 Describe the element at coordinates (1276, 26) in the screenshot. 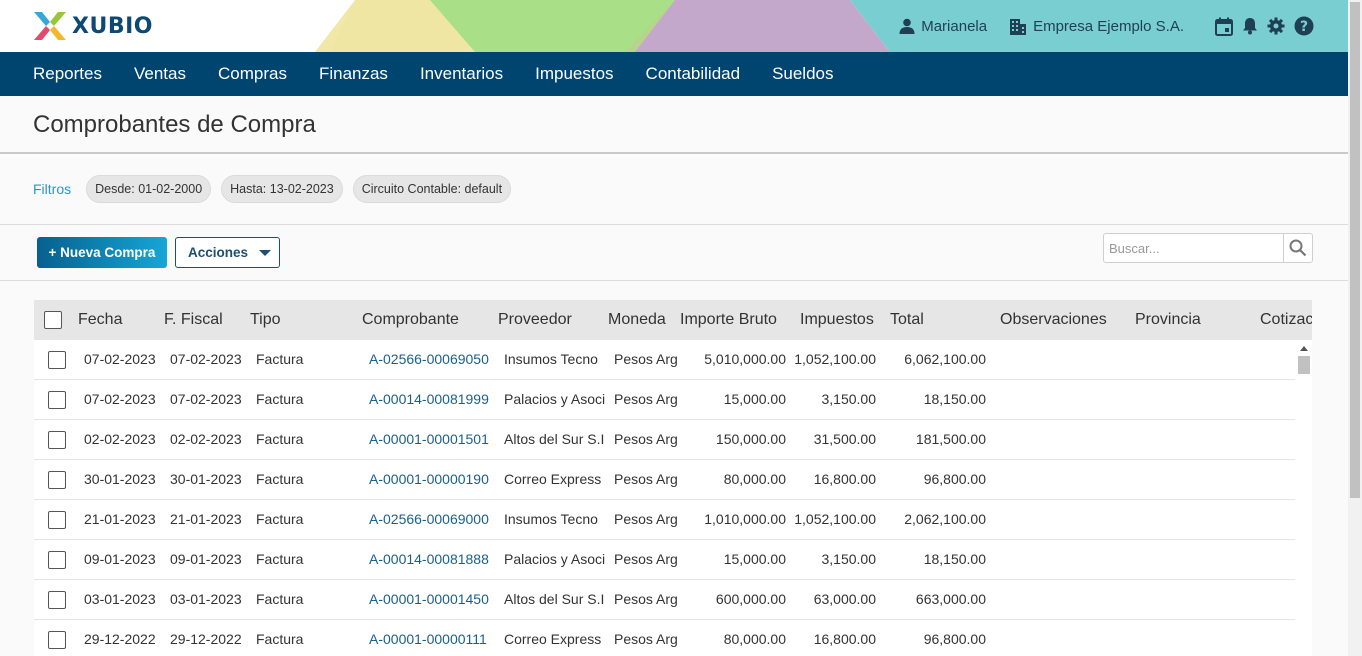

I see `settings-button` at that location.